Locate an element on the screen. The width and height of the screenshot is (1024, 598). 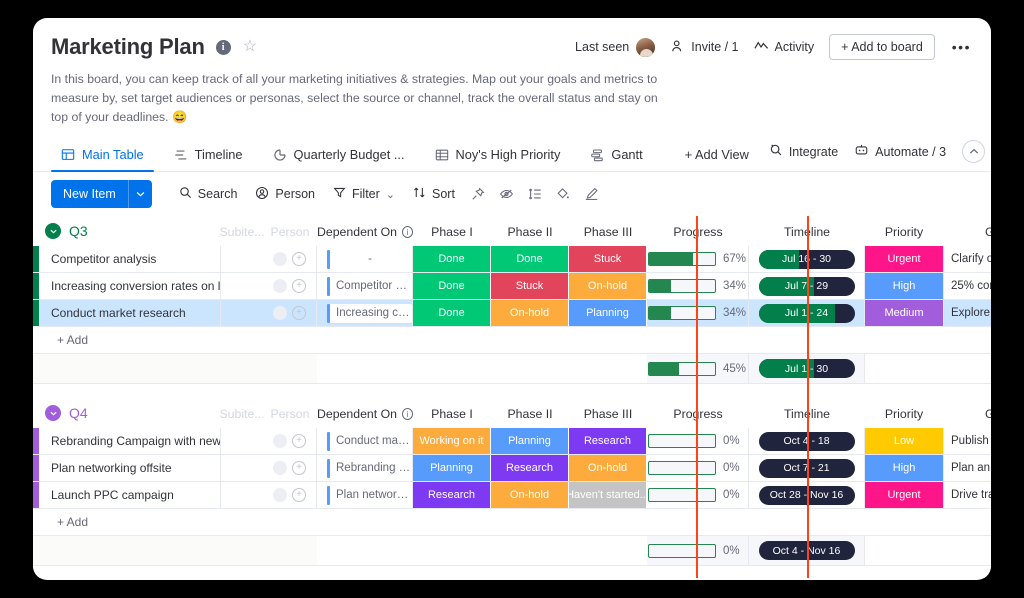
sort-button: Sort is located at coordinates (434, 194).